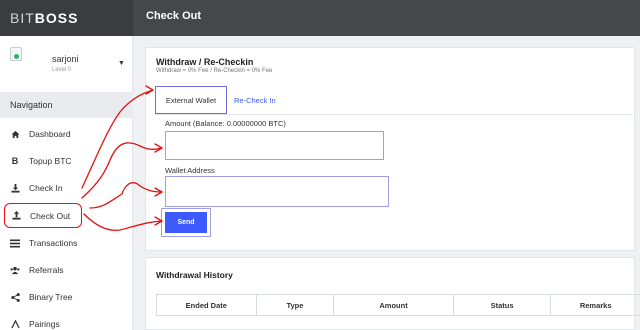 The width and height of the screenshot is (640, 330). I want to click on sidebar-item-dashboard: Dashboard, so click(66, 134).